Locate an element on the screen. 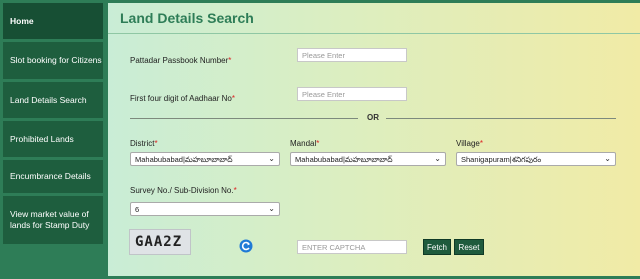 The image size is (640, 279). mandal-select: Mahabubabad|మహబూబాబాద్ ⌄ is located at coordinates (368, 159).